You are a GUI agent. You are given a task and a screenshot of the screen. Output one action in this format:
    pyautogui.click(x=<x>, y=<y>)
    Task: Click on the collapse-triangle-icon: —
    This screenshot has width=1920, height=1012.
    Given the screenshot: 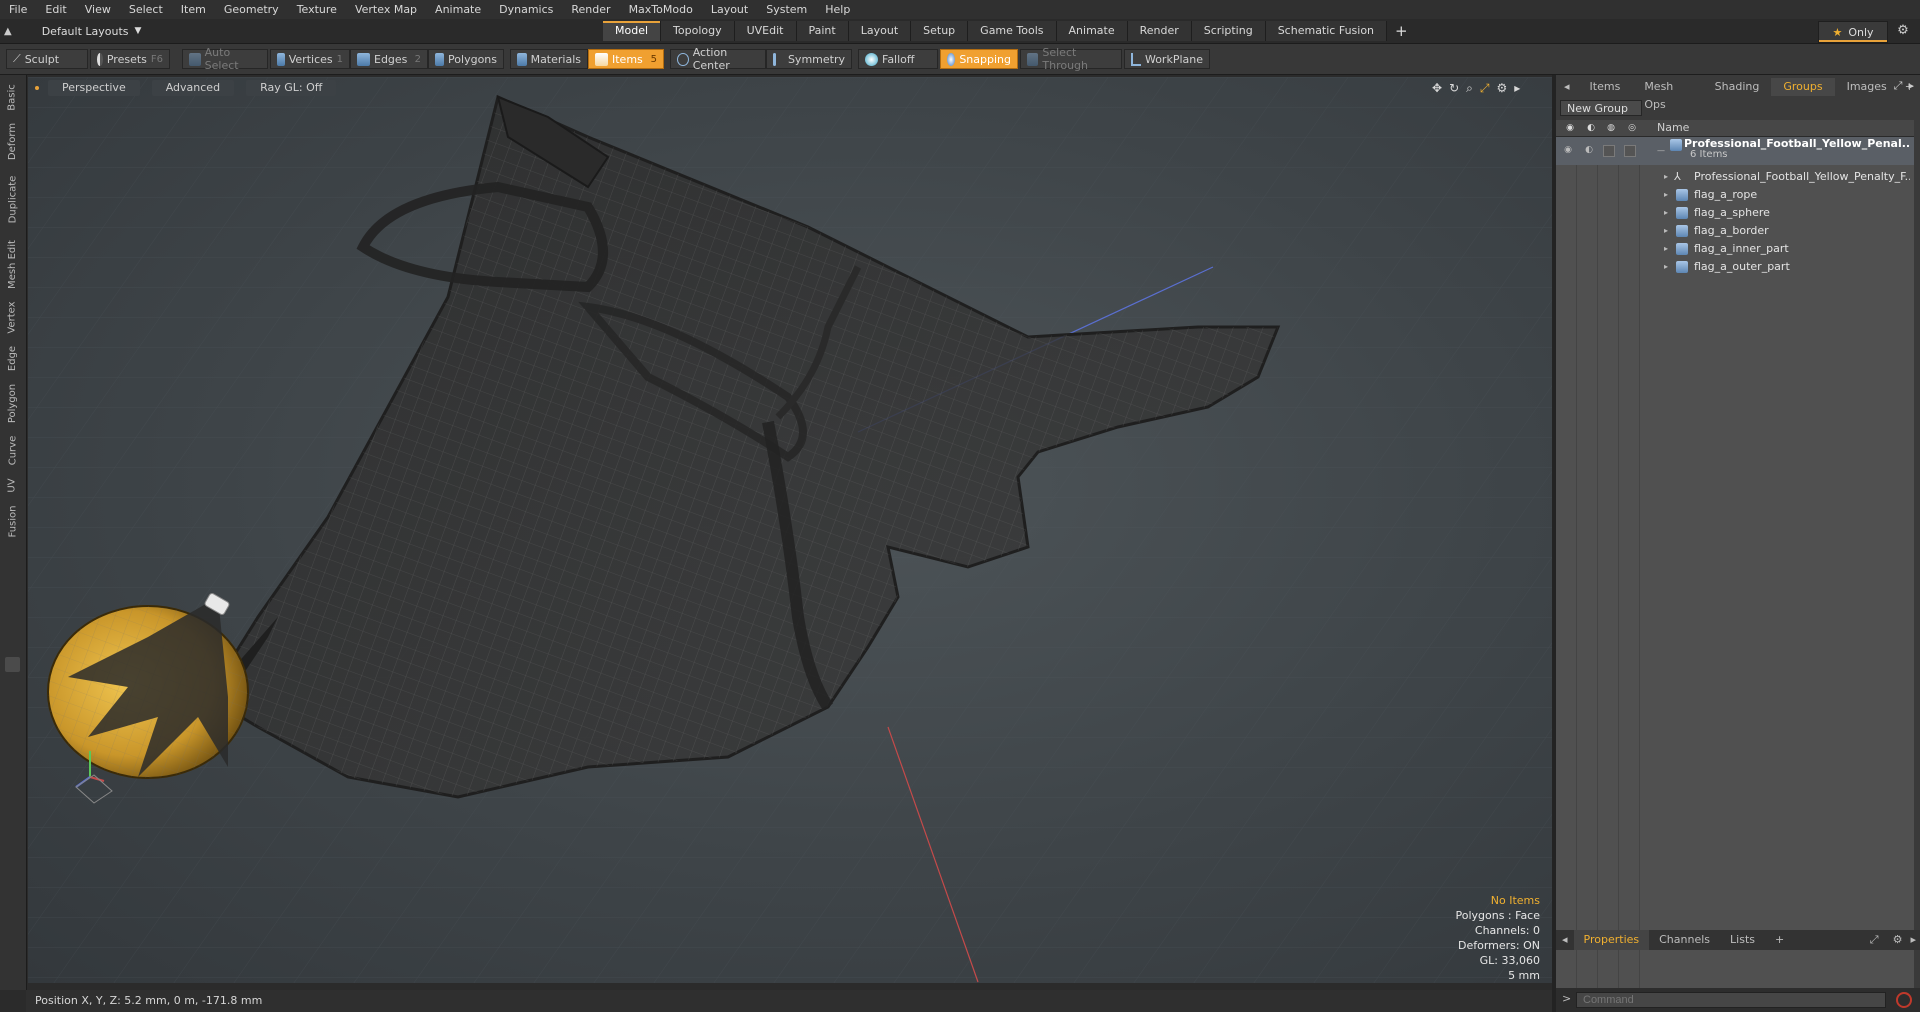 What is the action you would take?
    pyautogui.click(x=1661, y=151)
    